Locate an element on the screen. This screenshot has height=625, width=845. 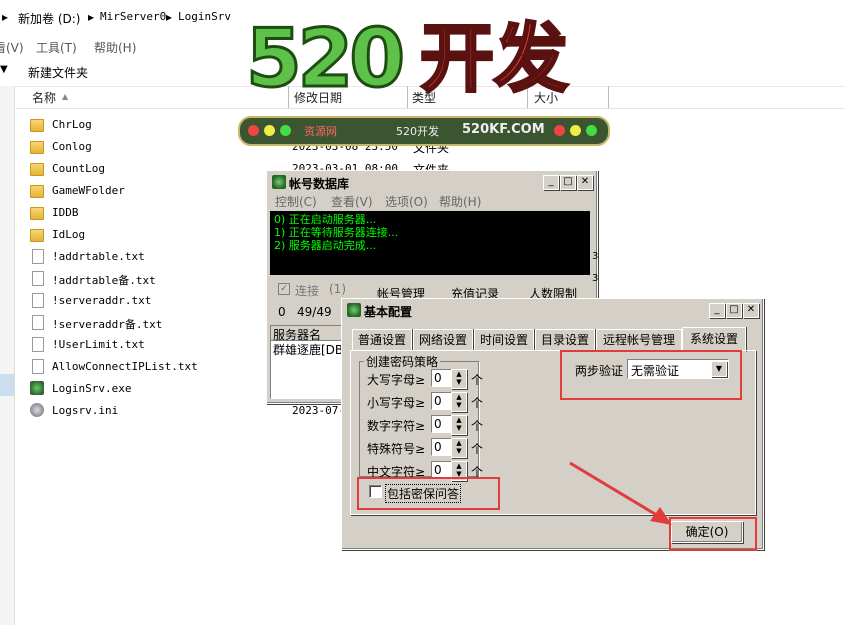
file-name: CountLog is located at coordinates (78, 168).